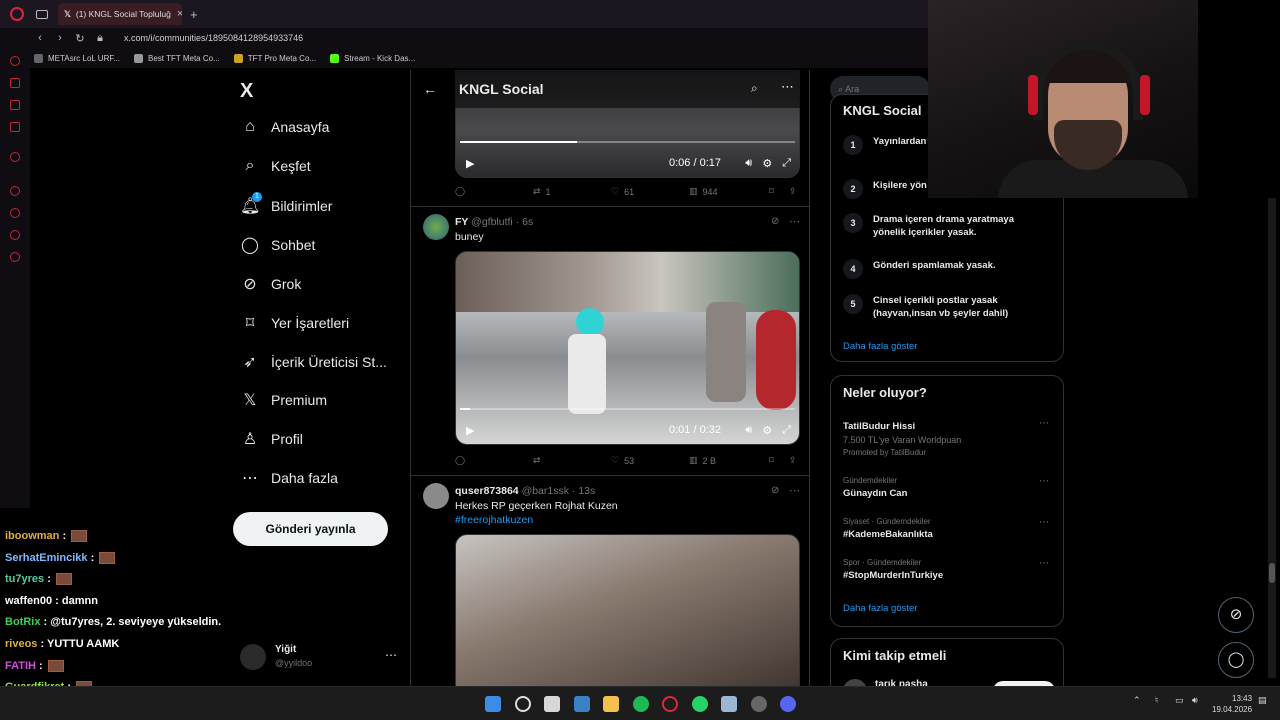 This screenshot has width=1280, height=720. Describe the element at coordinates (949, 487) in the screenshot. I see `trend-item: Gündemdekiler Günaydın Can ⋯` at that location.